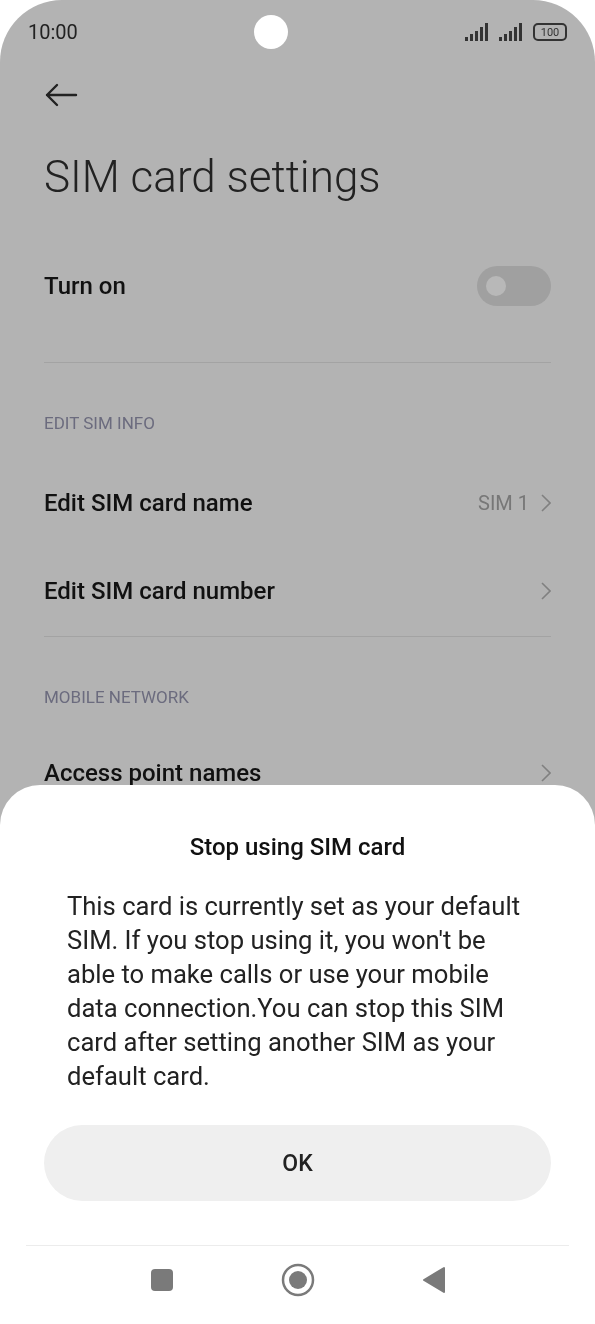 This screenshot has width=595, height=1324. I want to click on recent-apps-icon, so click(161, 1280).